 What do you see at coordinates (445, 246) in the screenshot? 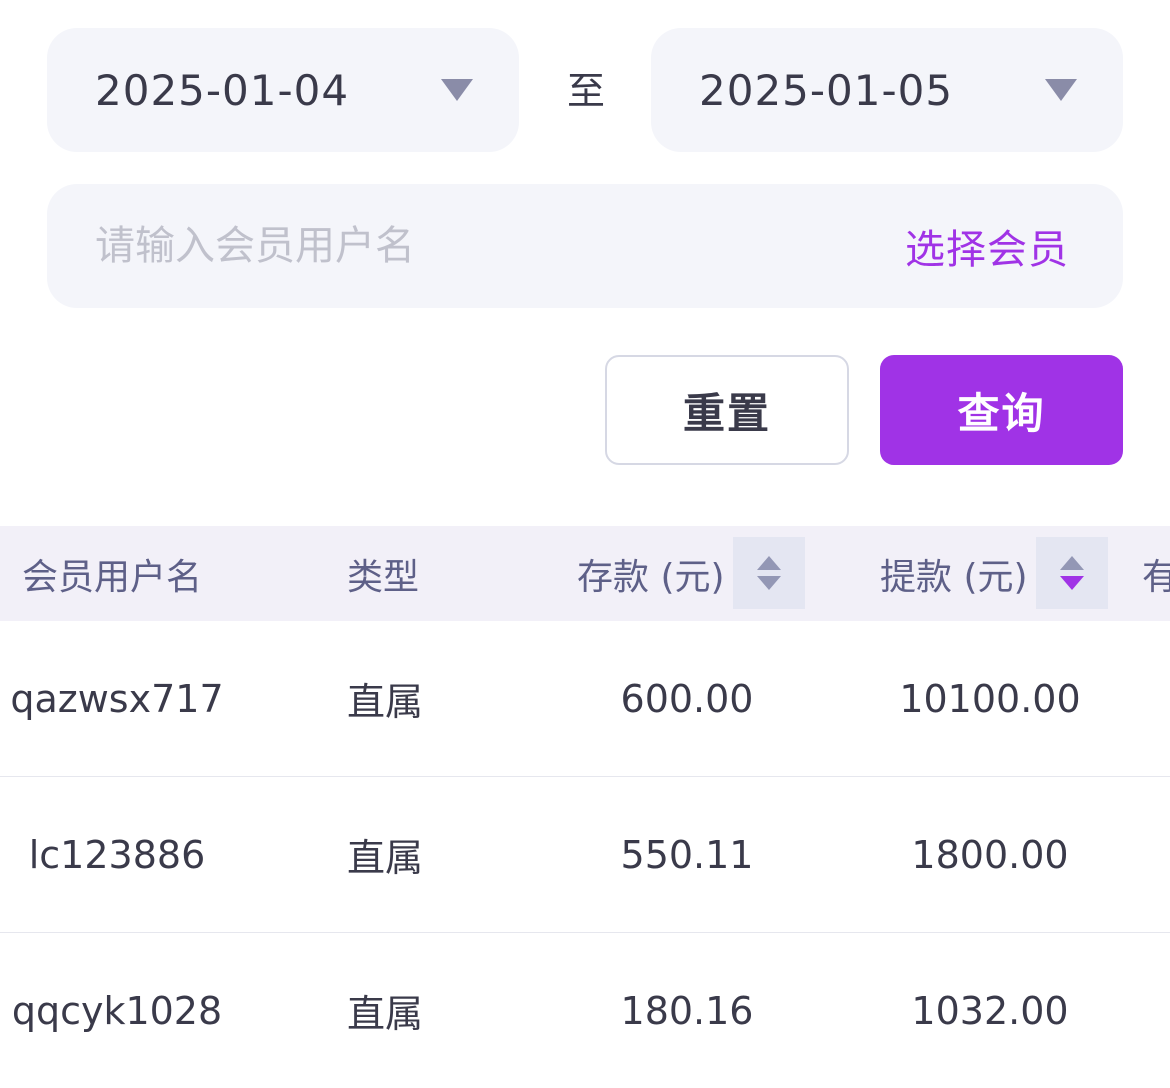
I see `member-username-input` at bounding box center [445, 246].